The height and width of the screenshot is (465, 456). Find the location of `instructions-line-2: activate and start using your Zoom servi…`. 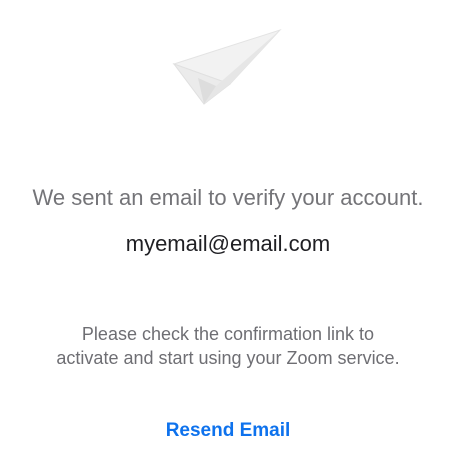

instructions-line-2: activate and start using your Zoom servi… is located at coordinates (228, 358).